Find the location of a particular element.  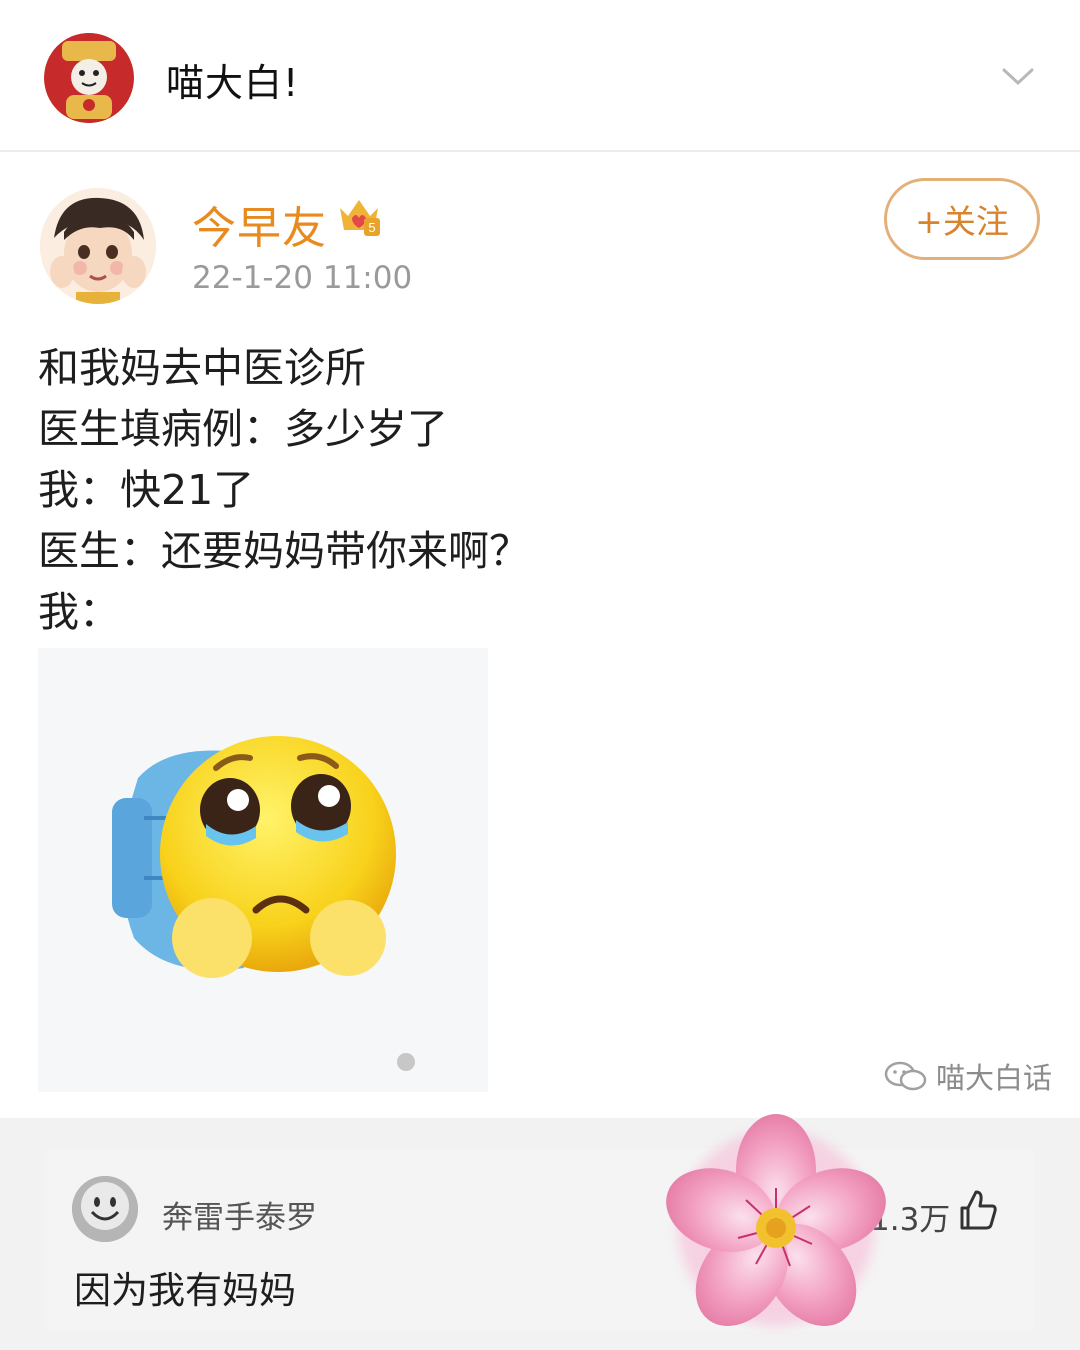

wechat-icon is located at coordinates (905, 1076).